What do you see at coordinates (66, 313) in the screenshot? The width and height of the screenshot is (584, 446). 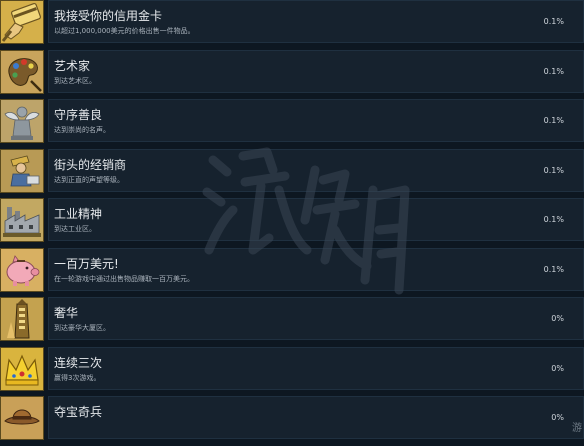 I see `achievement-title: 奢华` at bounding box center [66, 313].